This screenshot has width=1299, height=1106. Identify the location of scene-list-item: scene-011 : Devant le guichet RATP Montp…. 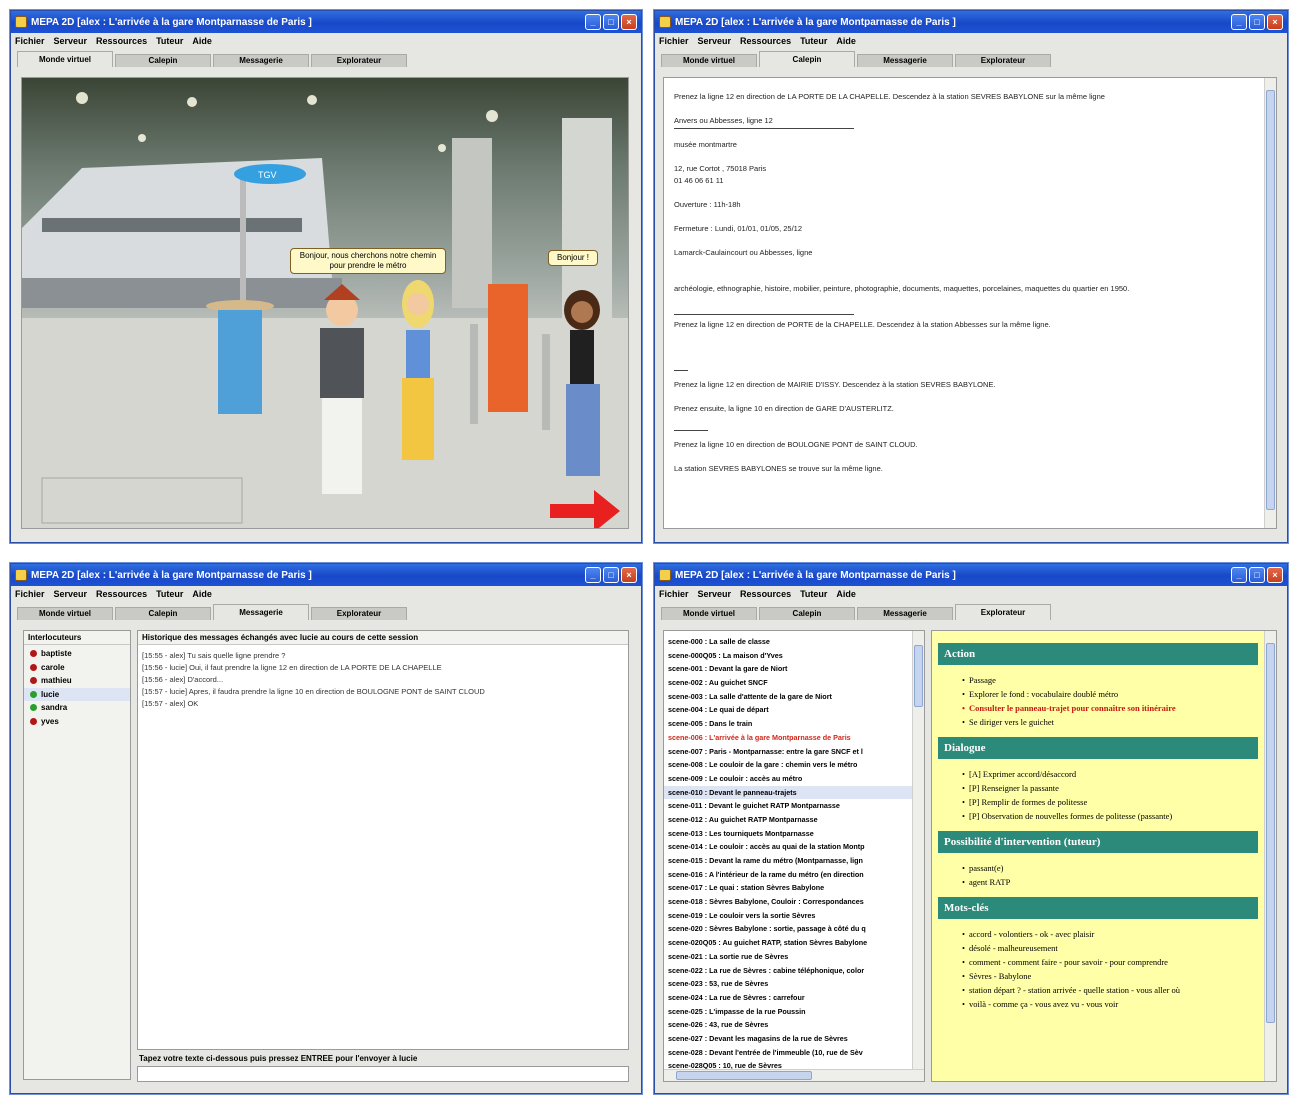
(788, 806).